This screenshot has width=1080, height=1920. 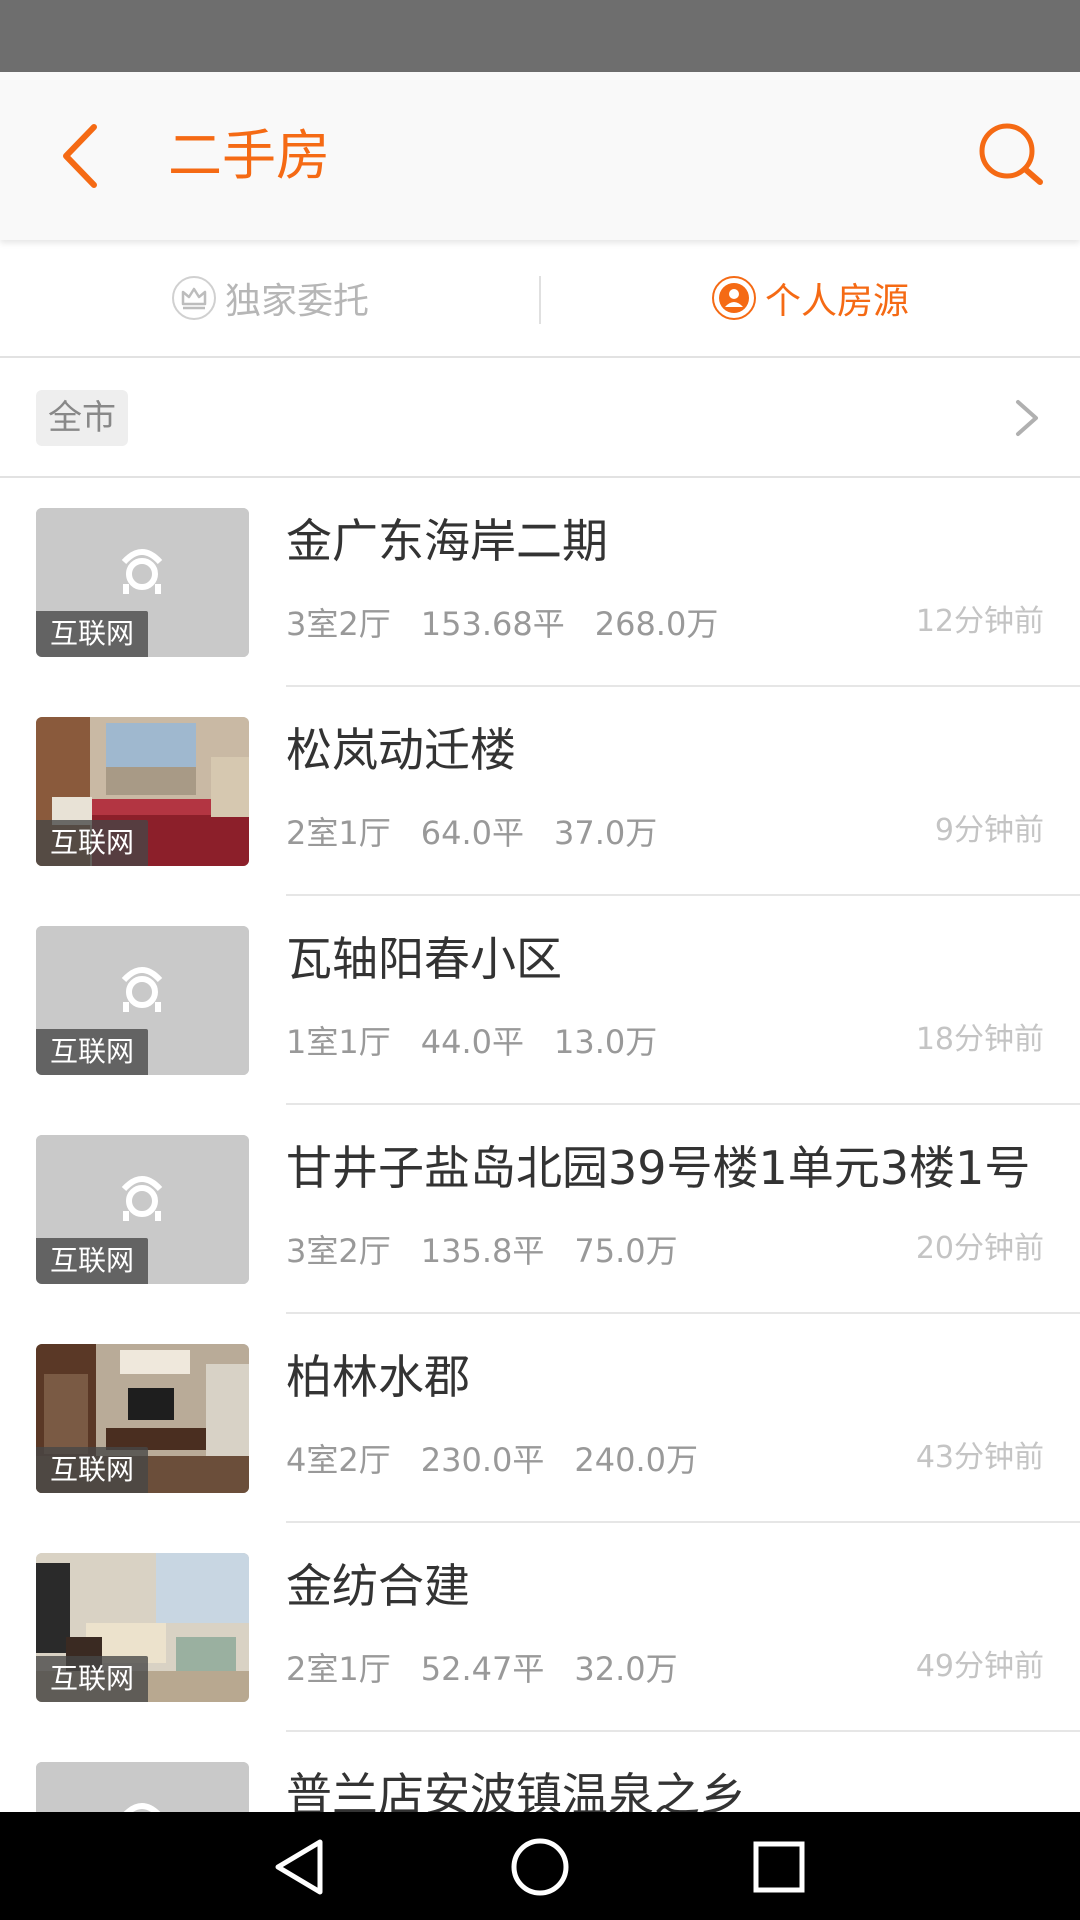 I want to click on listing-price: 75.0万, so click(x=626, y=1251).